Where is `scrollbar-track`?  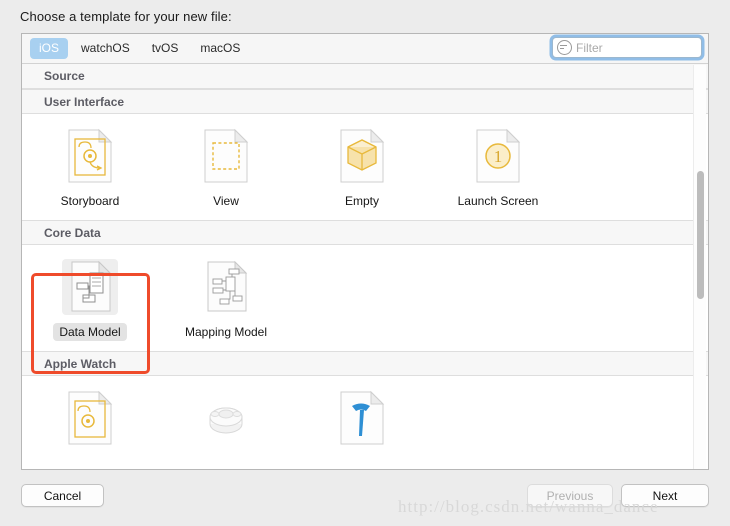 scrollbar-track is located at coordinates (699, 267).